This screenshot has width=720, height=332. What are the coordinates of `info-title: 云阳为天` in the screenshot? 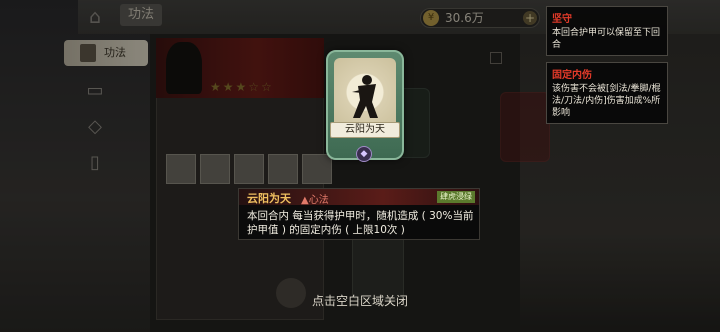 It's located at (269, 198).